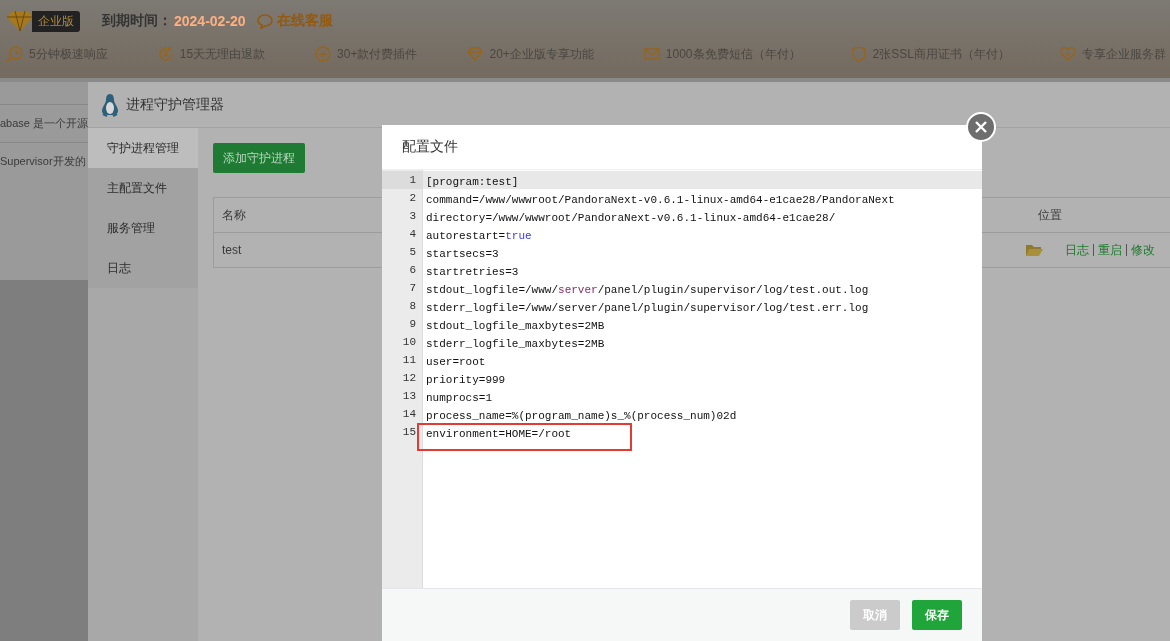 This screenshot has width=1170, height=641. Describe the element at coordinates (412, 198) in the screenshot. I see `line-number: 2` at that location.